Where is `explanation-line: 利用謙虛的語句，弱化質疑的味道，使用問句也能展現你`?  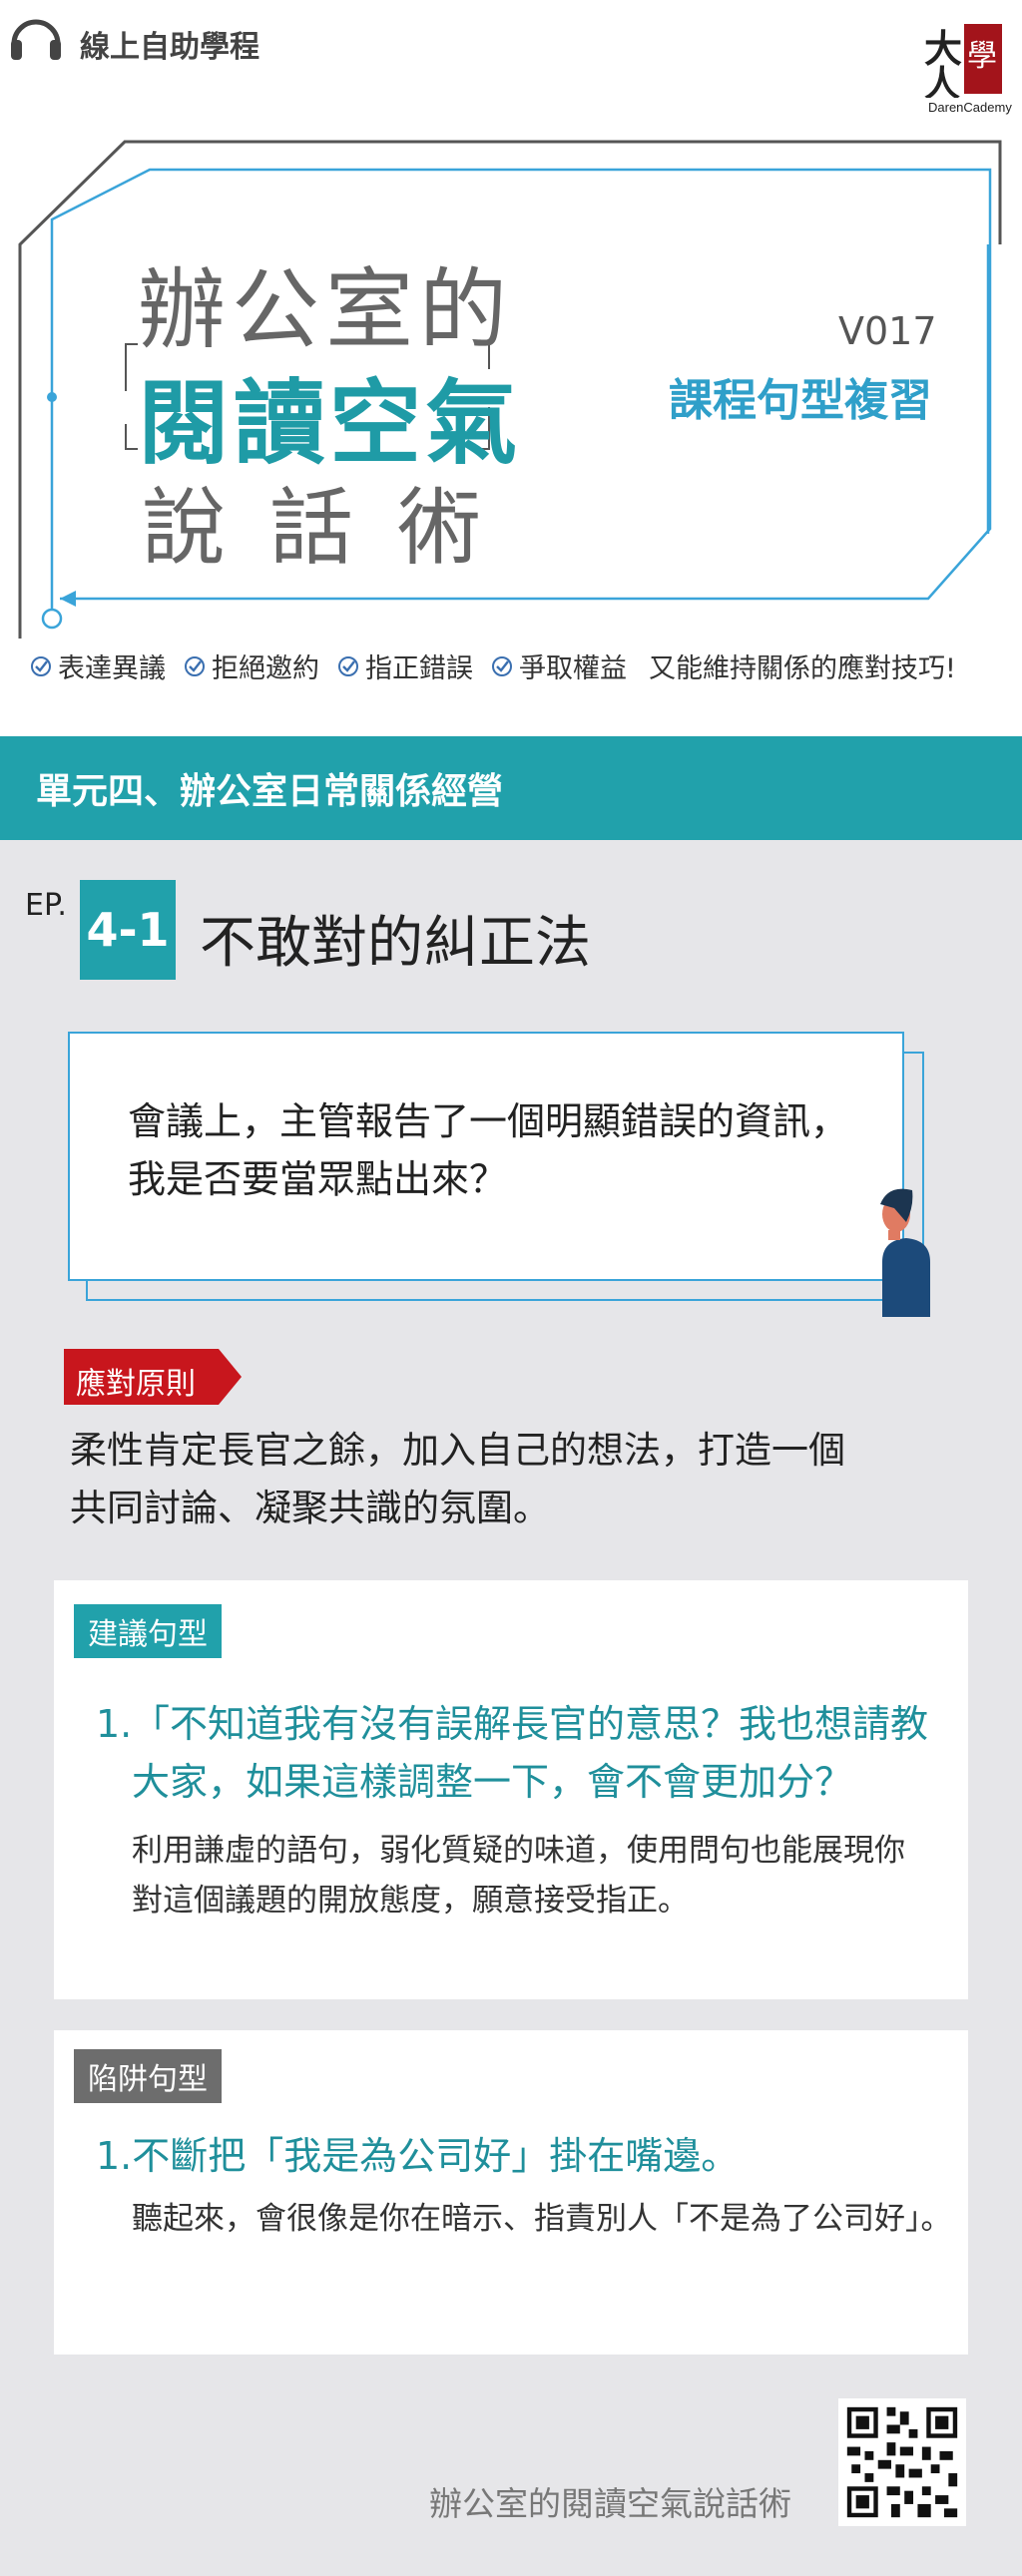 explanation-line: 利用謙虛的語句，弱化質疑的味道，使用問句也能展現你 is located at coordinates (518, 1851).